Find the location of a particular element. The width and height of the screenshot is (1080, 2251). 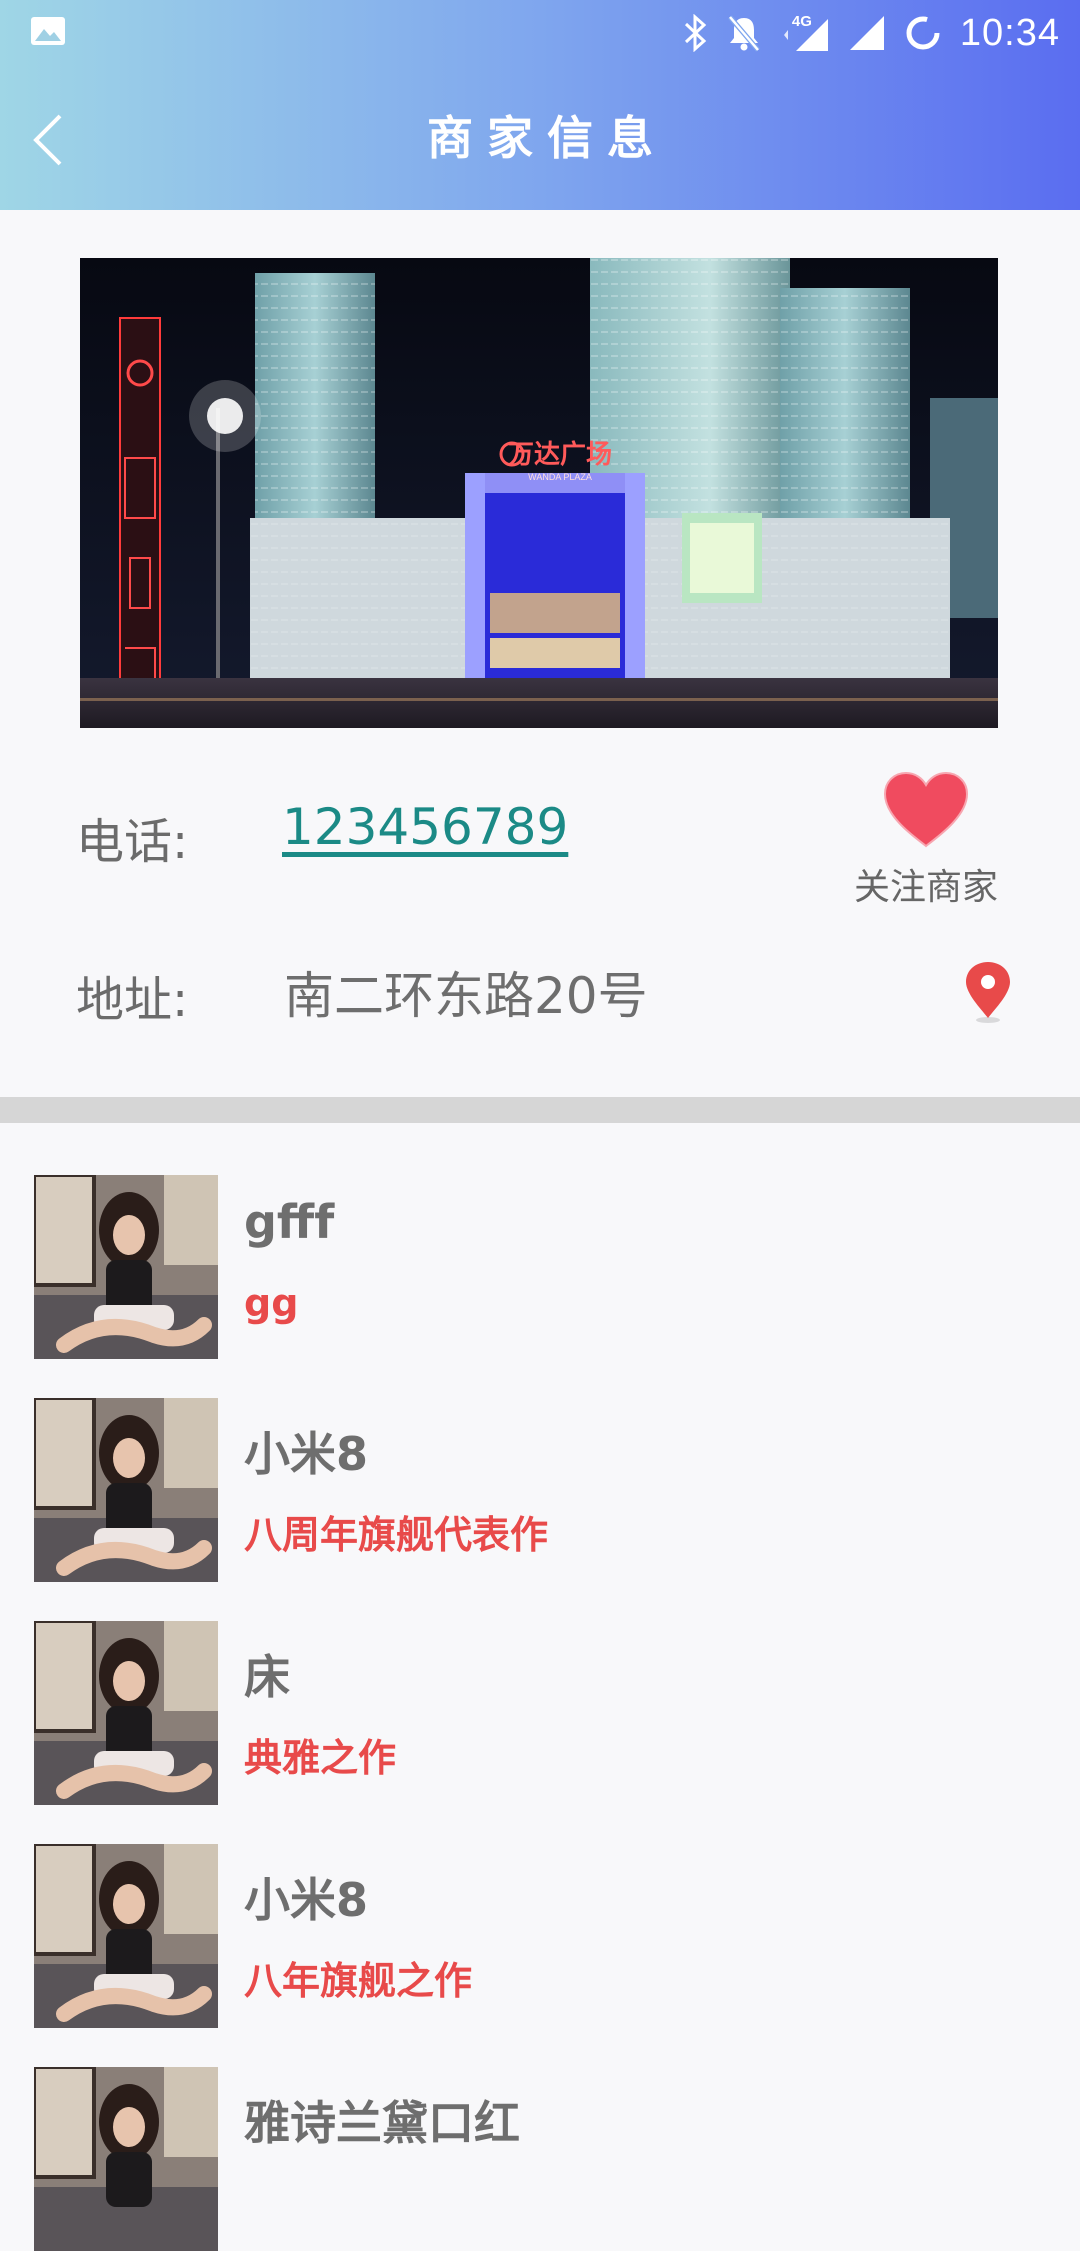

status-icons: 4G 10:34 is located at coordinates (871, 33).